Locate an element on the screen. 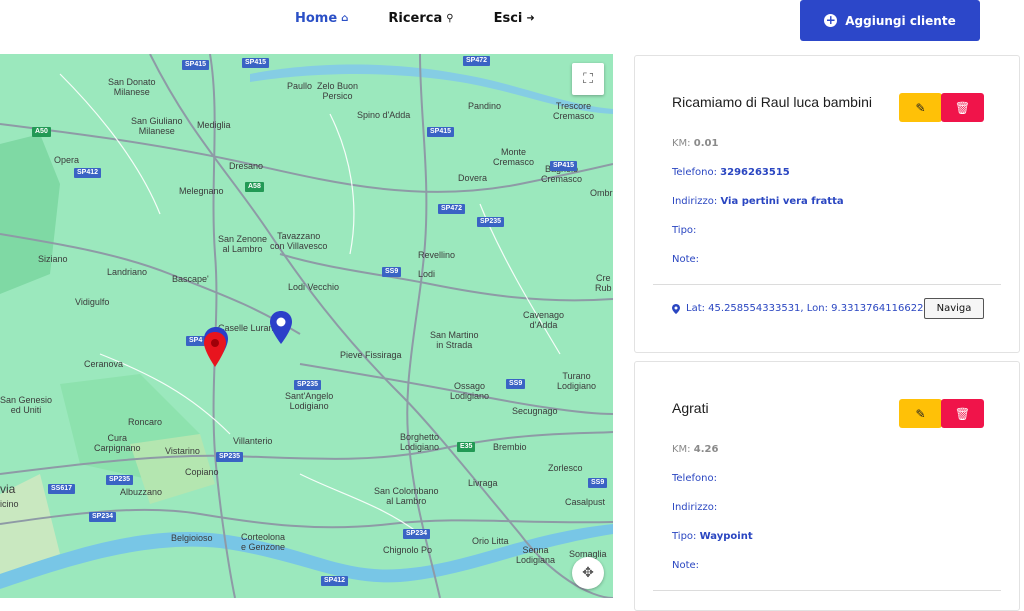 This screenshot has height=611, width=1024. add-client-button: + Aggiungi cliente is located at coordinates (890, 20).